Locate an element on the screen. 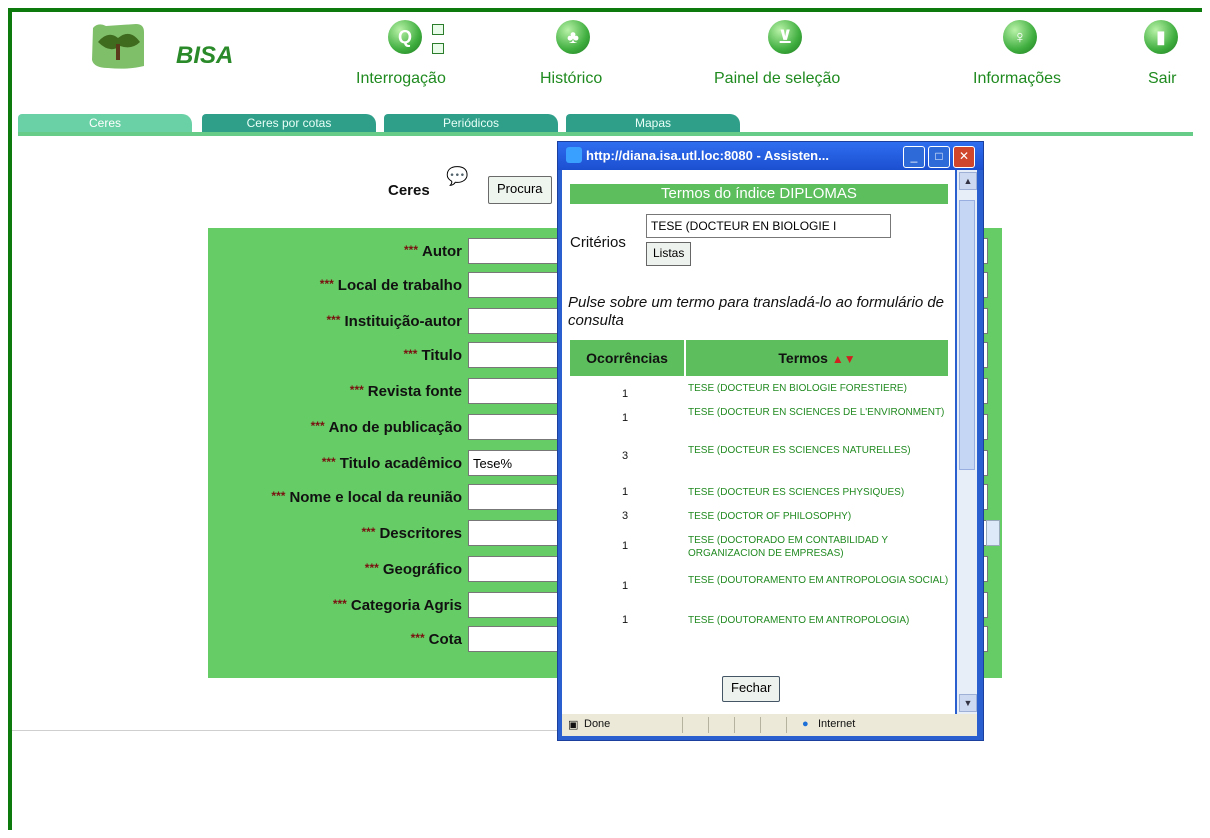 This screenshot has height=838, width=1210. view-toggle-icons is located at coordinates (438, 43).